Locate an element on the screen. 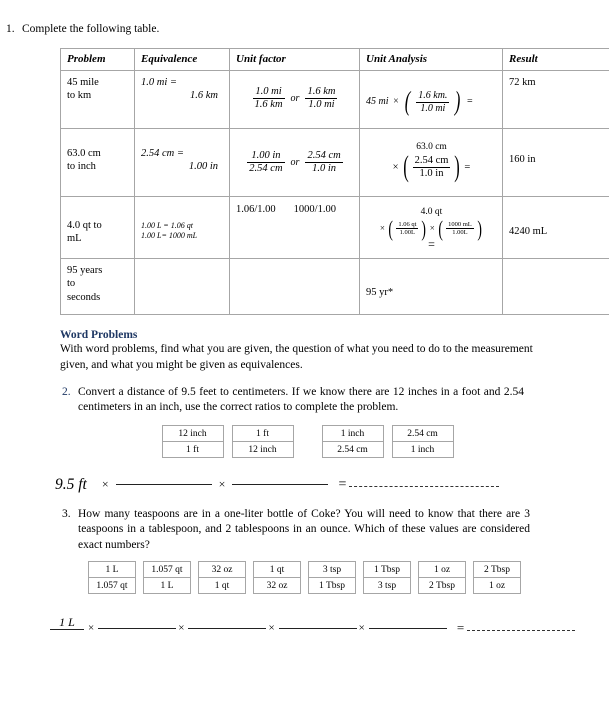  analysis-fraction: 1.6 km. 1.0 mi is located at coordinates (432, 102).